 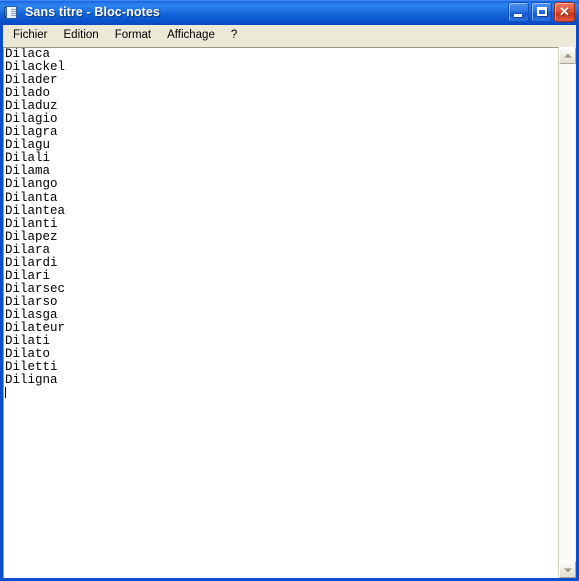 I want to click on editor-line: Dilango, so click(x=31, y=184).